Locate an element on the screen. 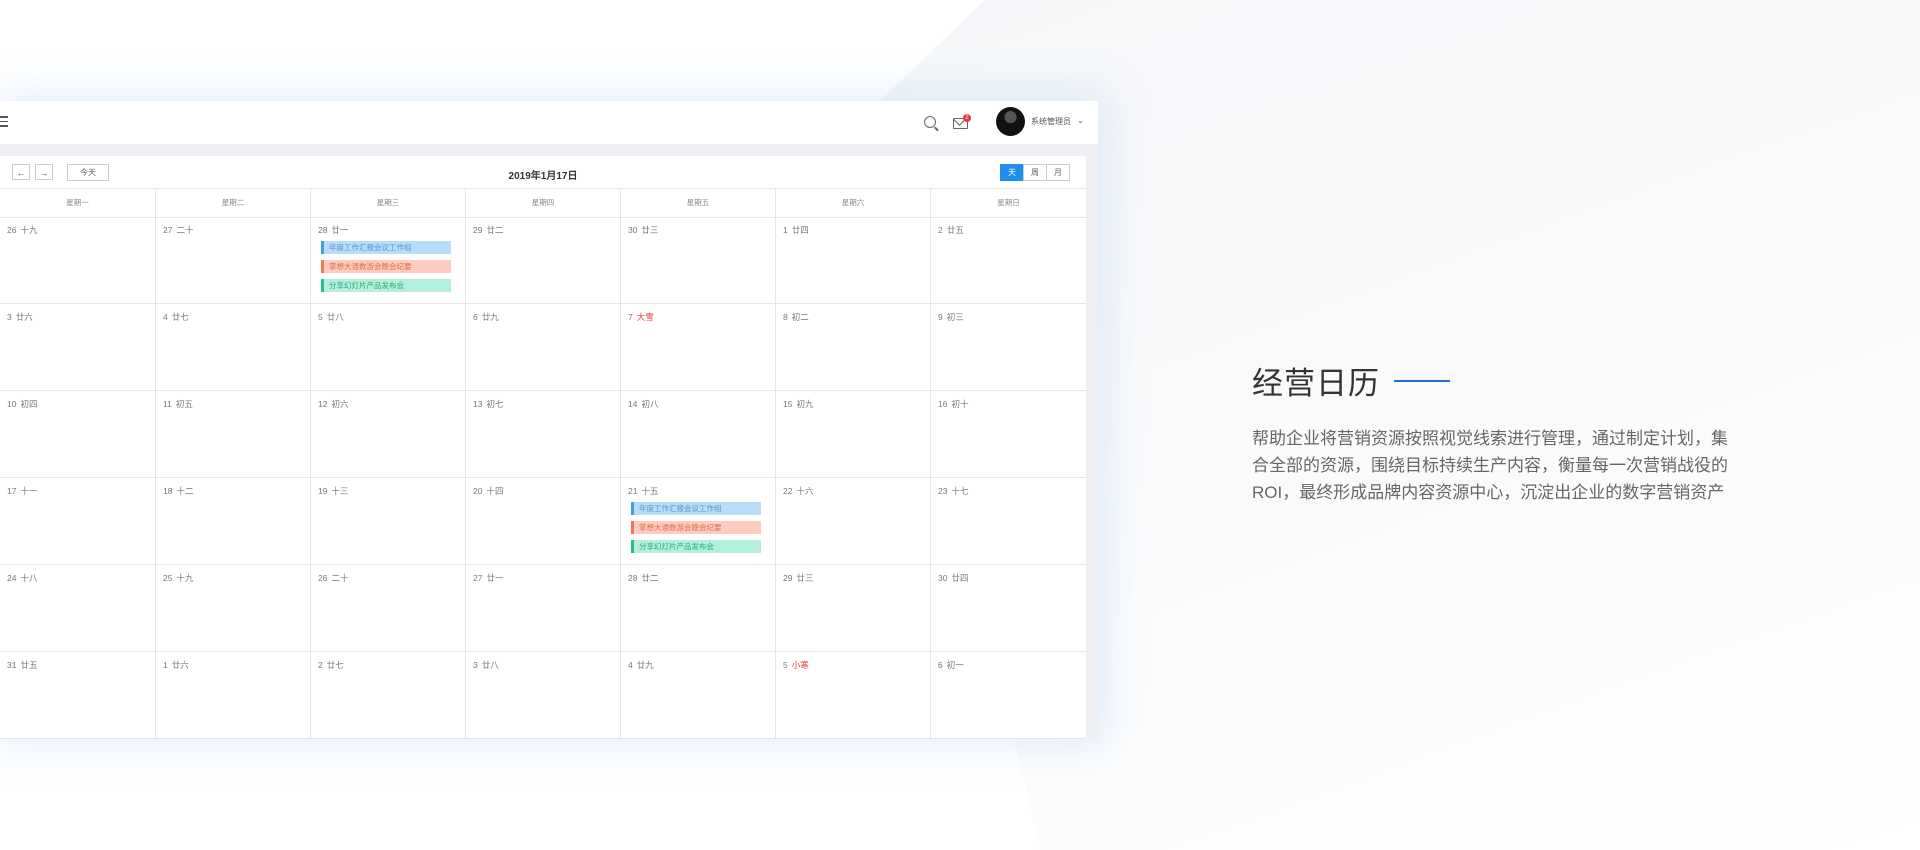 This screenshot has width=1920, height=850. day-number: 16 is located at coordinates (943, 404).